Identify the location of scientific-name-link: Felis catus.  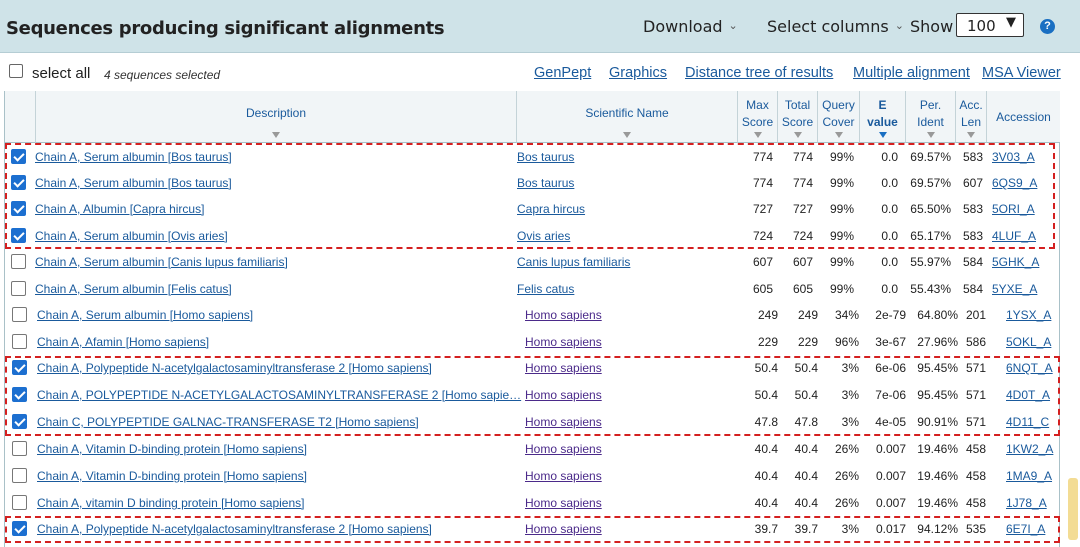
(617, 289).